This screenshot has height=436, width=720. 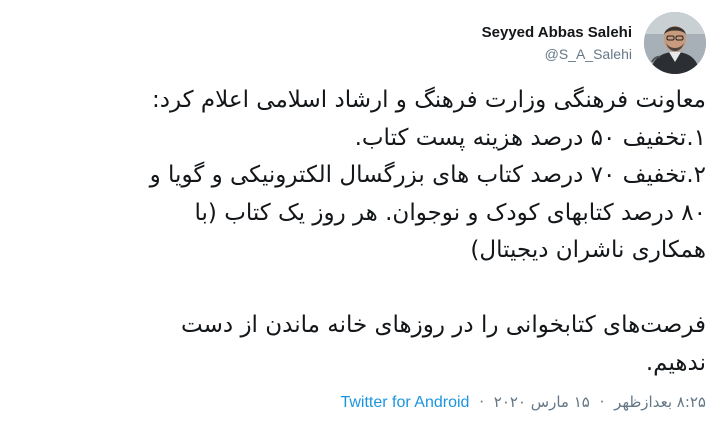 What do you see at coordinates (588, 250) in the screenshot?
I see `tweet-line: همکاری ناشران دیجیتال)` at bounding box center [588, 250].